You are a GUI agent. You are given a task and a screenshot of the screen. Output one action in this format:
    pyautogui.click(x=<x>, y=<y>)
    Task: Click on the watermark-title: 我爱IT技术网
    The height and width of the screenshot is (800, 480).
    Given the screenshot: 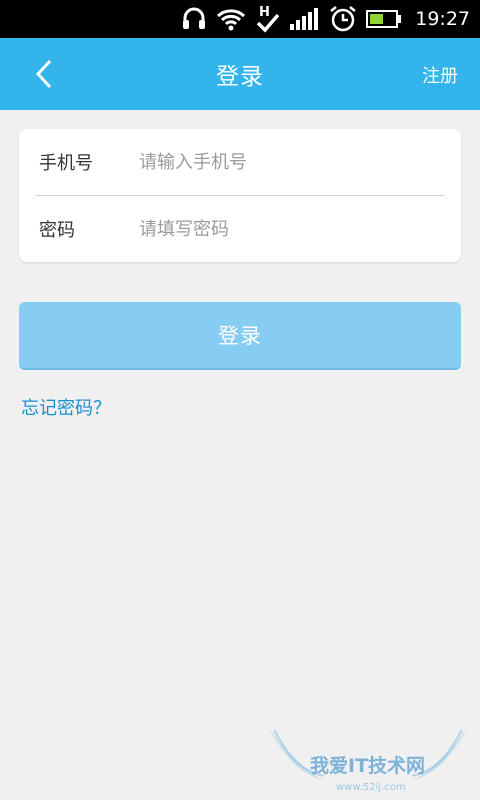 What is the action you would take?
    pyautogui.click(x=367, y=765)
    